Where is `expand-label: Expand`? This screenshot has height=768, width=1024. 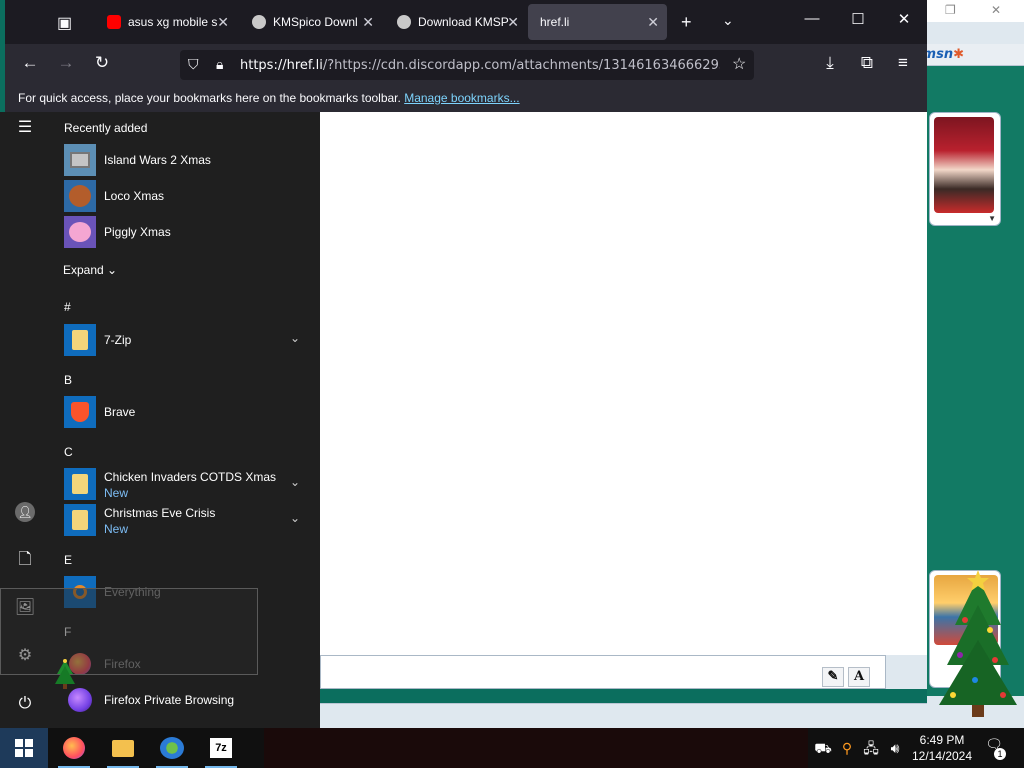 expand-label: Expand is located at coordinates (83, 270).